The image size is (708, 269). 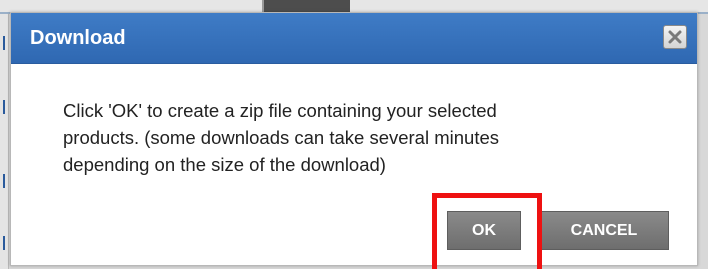 What do you see at coordinates (78, 38) in the screenshot?
I see `dialog-title: Download` at bounding box center [78, 38].